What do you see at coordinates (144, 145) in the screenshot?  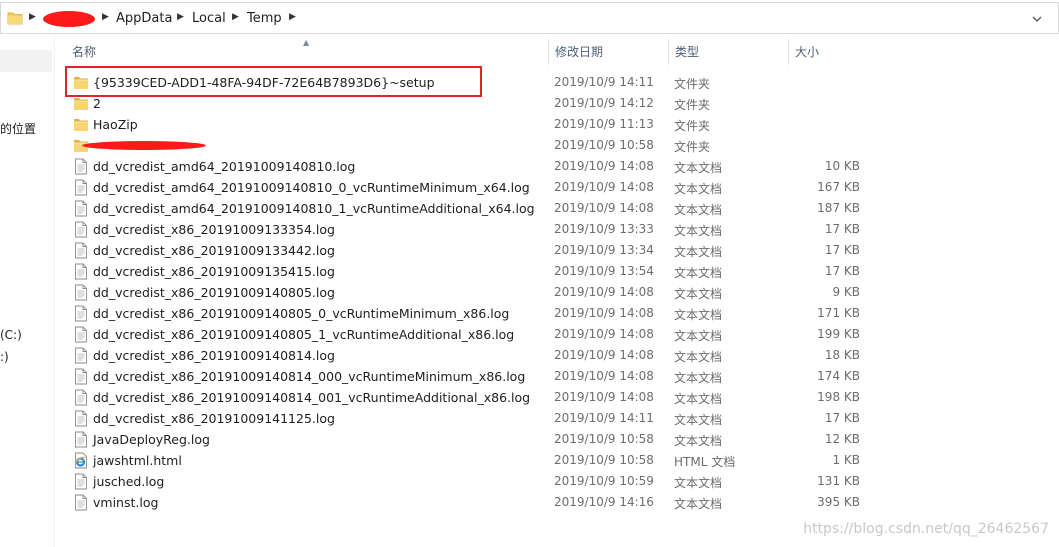 I see `redacted-filename` at bounding box center [144, 145].